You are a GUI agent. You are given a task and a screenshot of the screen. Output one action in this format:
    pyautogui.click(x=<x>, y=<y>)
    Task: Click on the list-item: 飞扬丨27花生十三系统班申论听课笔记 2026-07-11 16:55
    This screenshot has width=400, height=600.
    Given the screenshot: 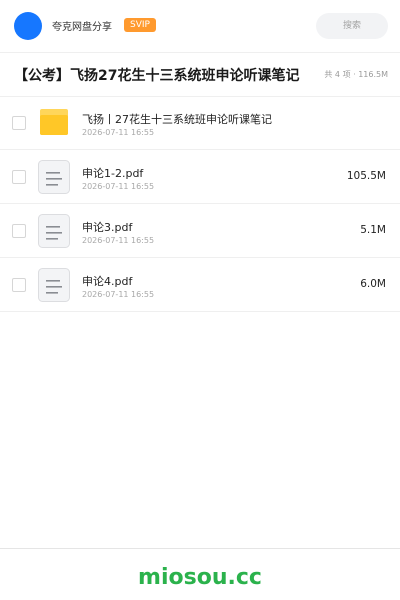 What is the action you would take?
    pyautogui.click(x=200, y=123)
    